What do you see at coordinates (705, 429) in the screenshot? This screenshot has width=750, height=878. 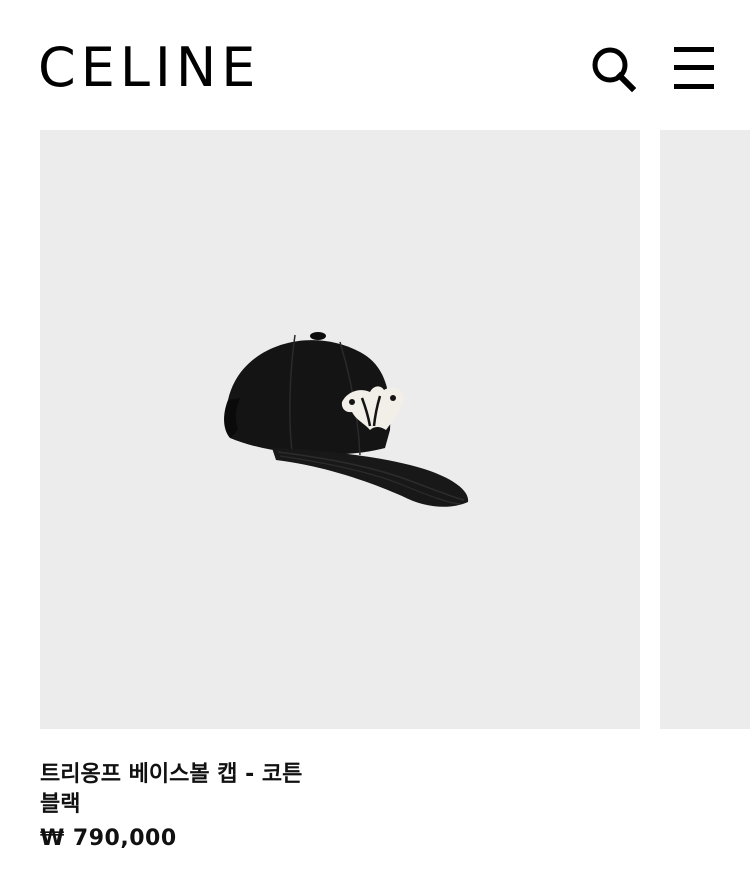 I see `next-product-image-peek` at bounding box center [705, 429].